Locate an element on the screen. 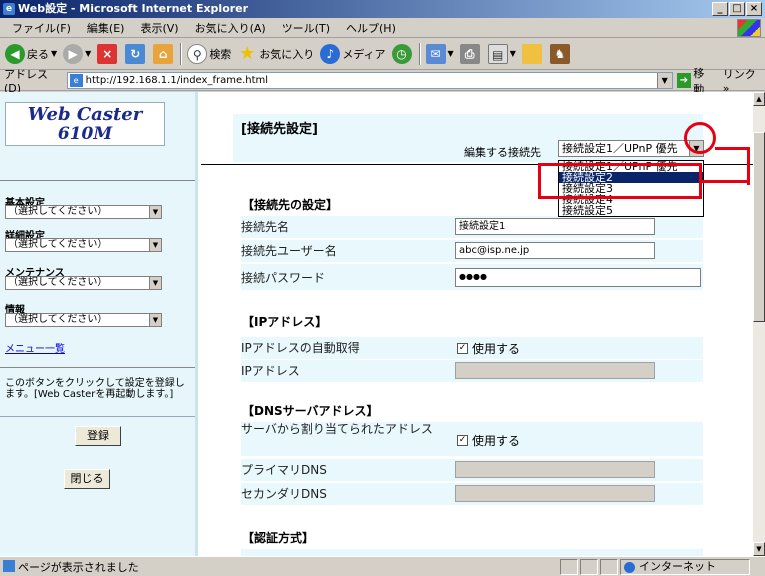 This screenshot has width=765, height=576. vertical-scrollbar: ▲ ▼ is located at coordinates (759, 324).